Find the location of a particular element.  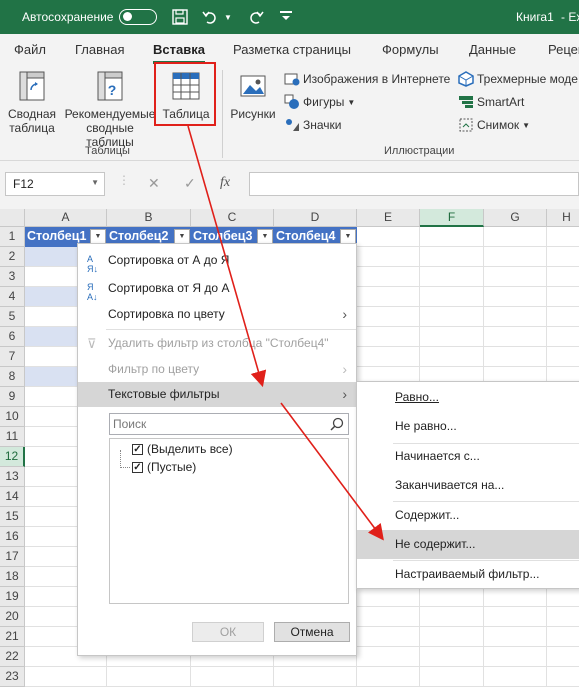

sort-by-color-item: Сортировка по цвету › is located at coordinates (217, 314).